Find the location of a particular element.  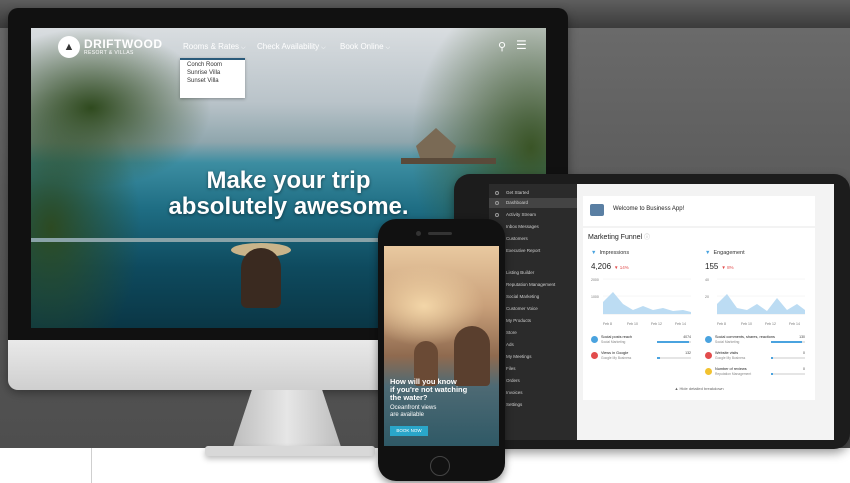

nav-label: Check Availability is located at coordinates (288, 46).